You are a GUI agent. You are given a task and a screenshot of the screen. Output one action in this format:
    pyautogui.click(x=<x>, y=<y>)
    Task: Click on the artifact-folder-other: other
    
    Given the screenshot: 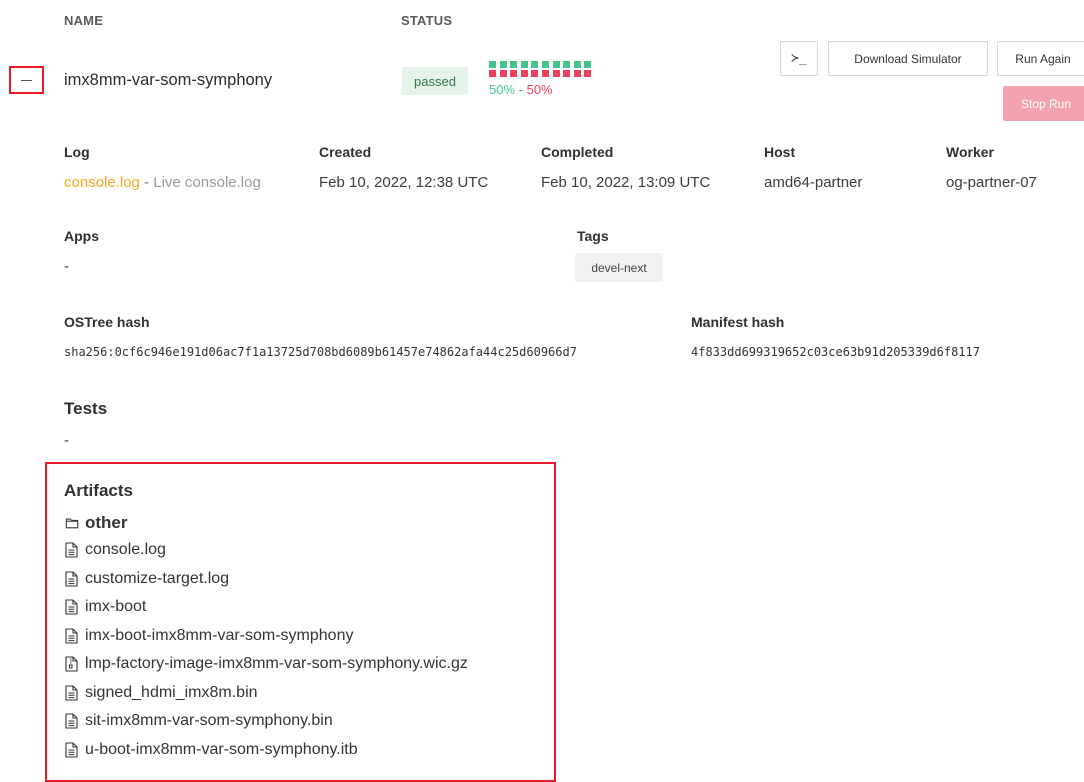 What is the action you would take?
    pyautogui.click(x=96, y=523)
    